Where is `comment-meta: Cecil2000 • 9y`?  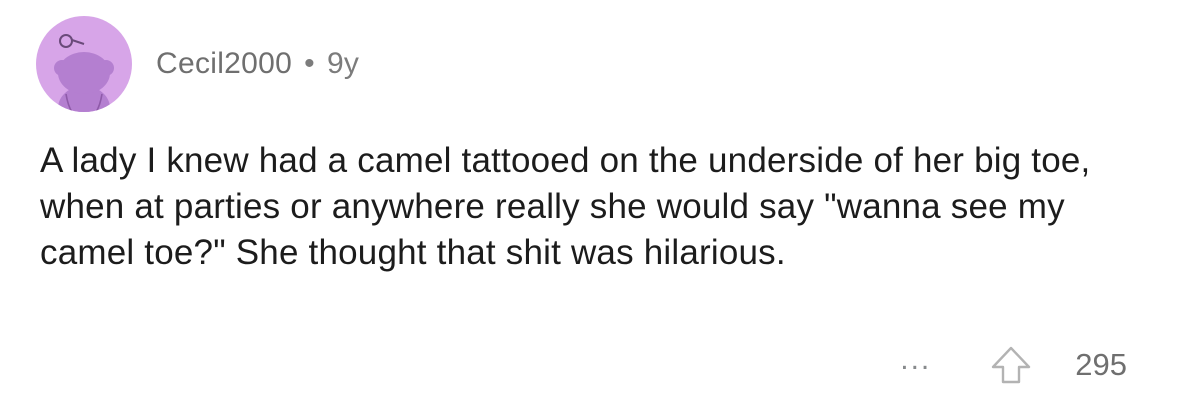 comment-meta: Cecil2000 • 9y is located at coordinates (257, 64).